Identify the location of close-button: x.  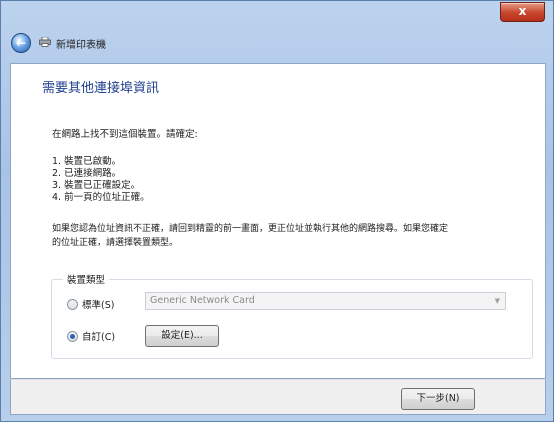
(522, 12).